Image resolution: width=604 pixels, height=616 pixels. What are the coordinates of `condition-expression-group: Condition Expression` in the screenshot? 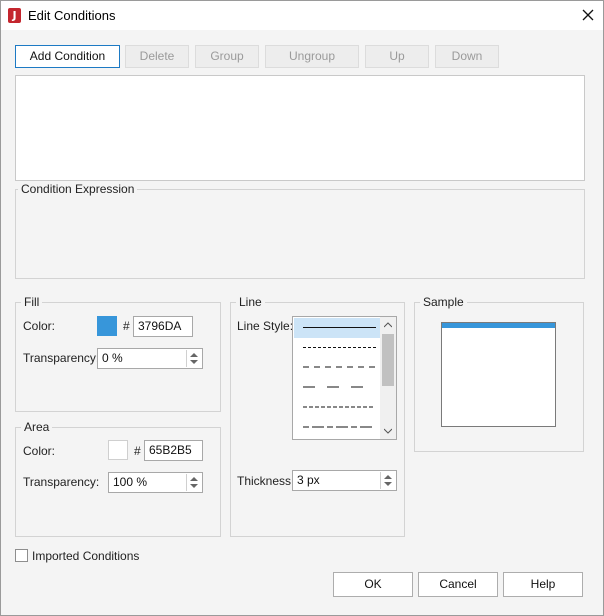 It's located at (300, 230).